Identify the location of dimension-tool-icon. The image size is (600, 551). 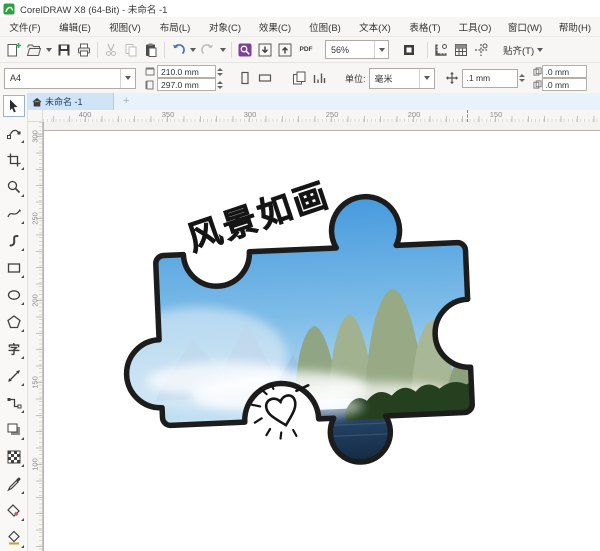
(13, 376).